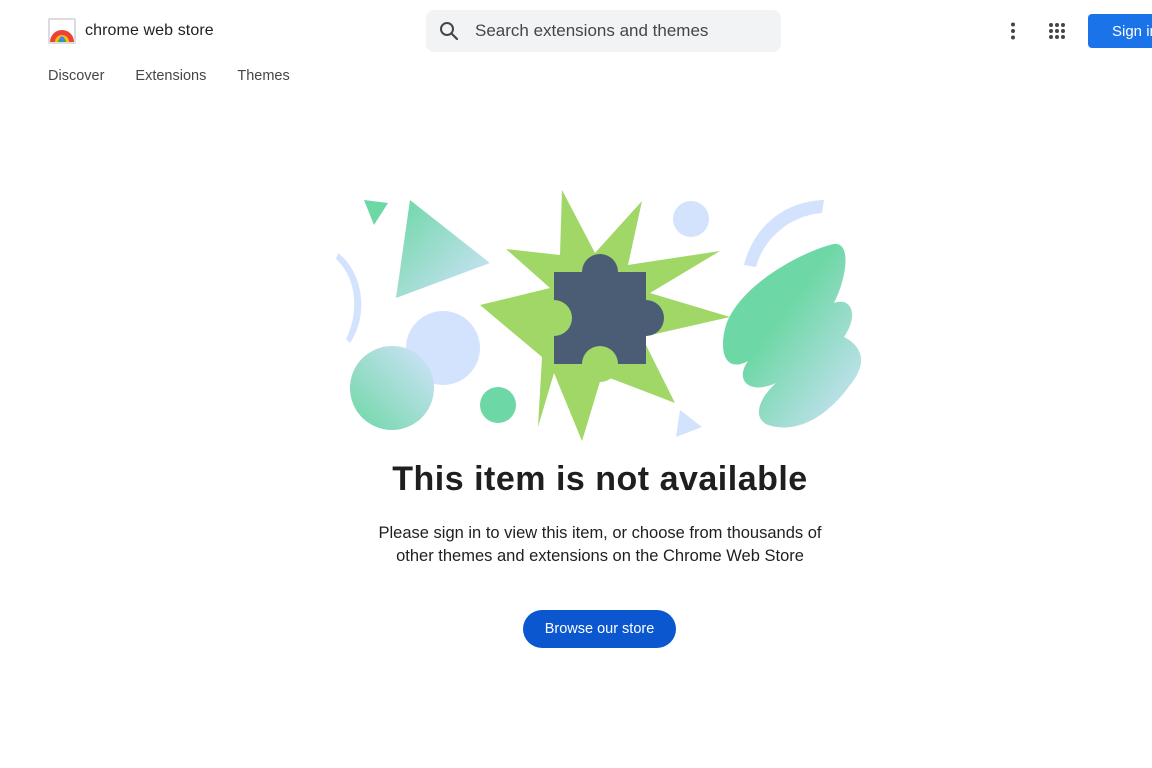 The height and width of the screenshot is (768, 1152). Describe the element at coordinates (600, 479) in the screenshot. I see `page-title: This item is not available` at that location.